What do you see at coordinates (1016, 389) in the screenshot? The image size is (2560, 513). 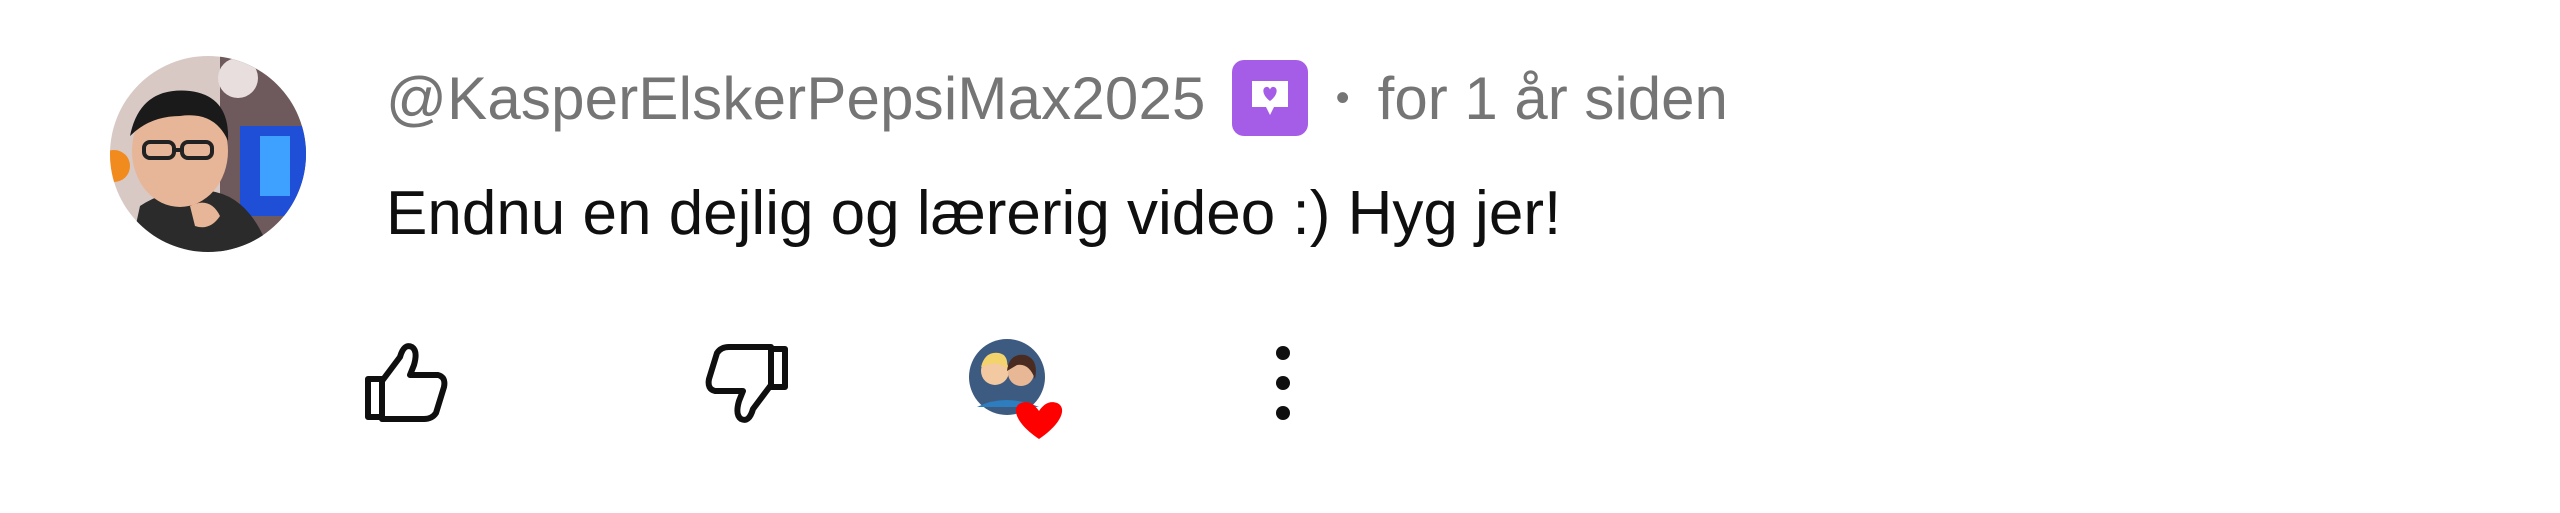 I see `creator-heart-icon` at bounding box center [1016, 389].